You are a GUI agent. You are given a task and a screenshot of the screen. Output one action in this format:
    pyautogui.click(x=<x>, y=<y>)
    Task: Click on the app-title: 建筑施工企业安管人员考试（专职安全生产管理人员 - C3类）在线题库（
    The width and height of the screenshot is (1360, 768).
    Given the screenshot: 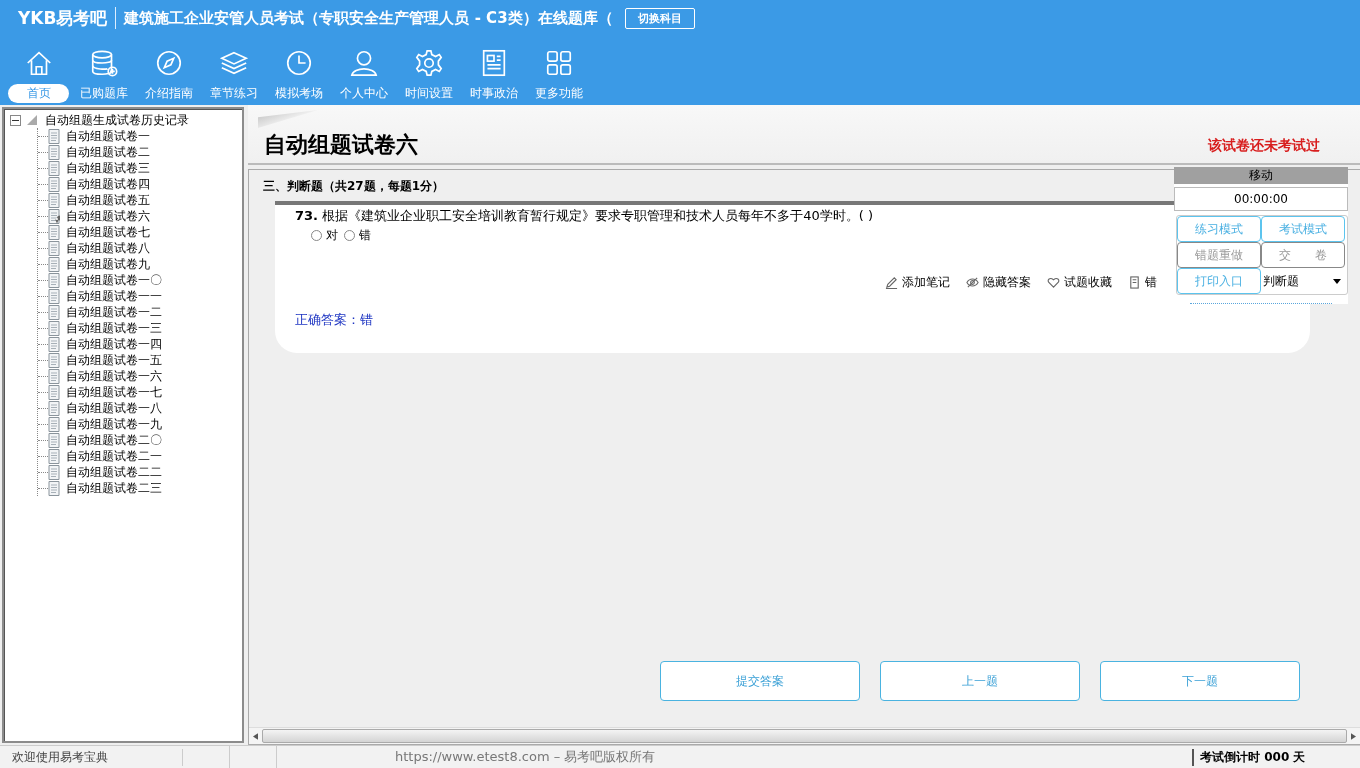 What is the action you would take?
    pyautogui.click(x=368, y=18)
    